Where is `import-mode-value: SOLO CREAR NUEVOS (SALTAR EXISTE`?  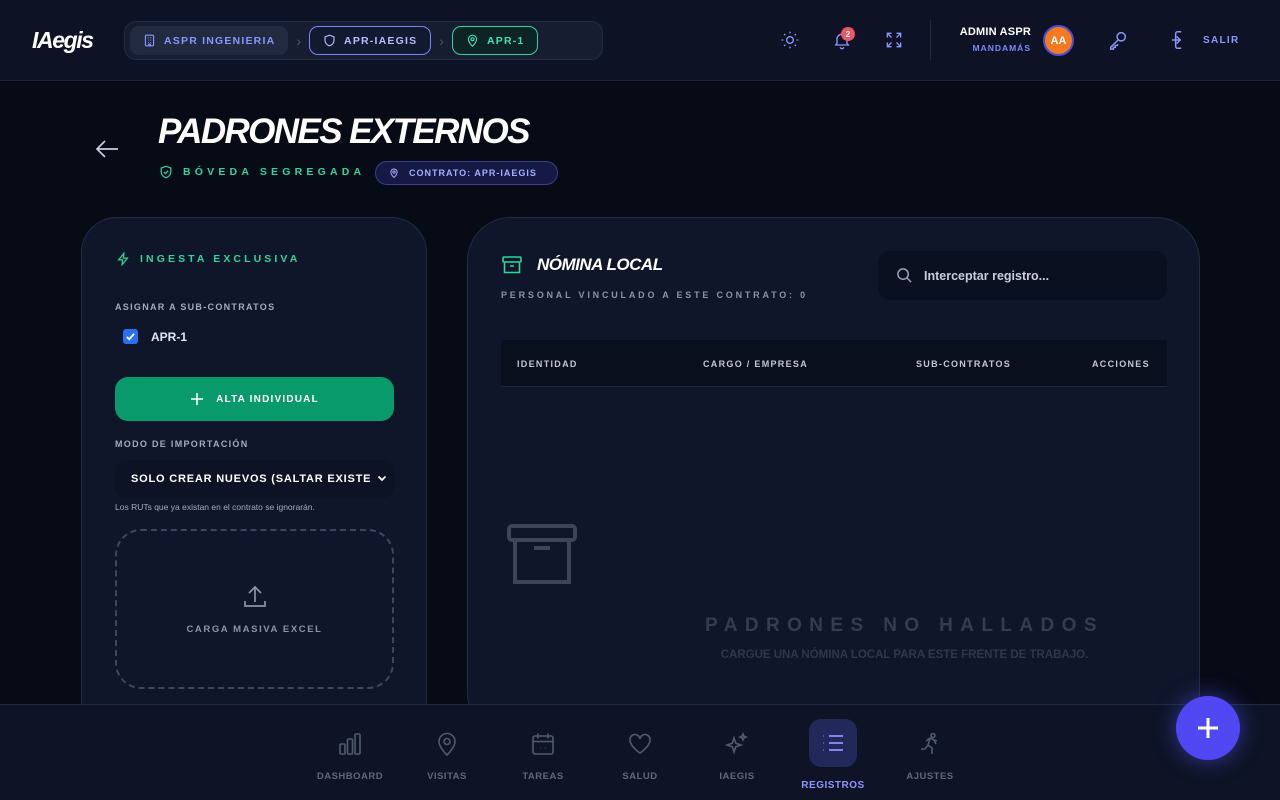
import-mode-value: SOLO CREAR NUEVOS (SALTAR EXISTE is located at coordinates (251, 479).